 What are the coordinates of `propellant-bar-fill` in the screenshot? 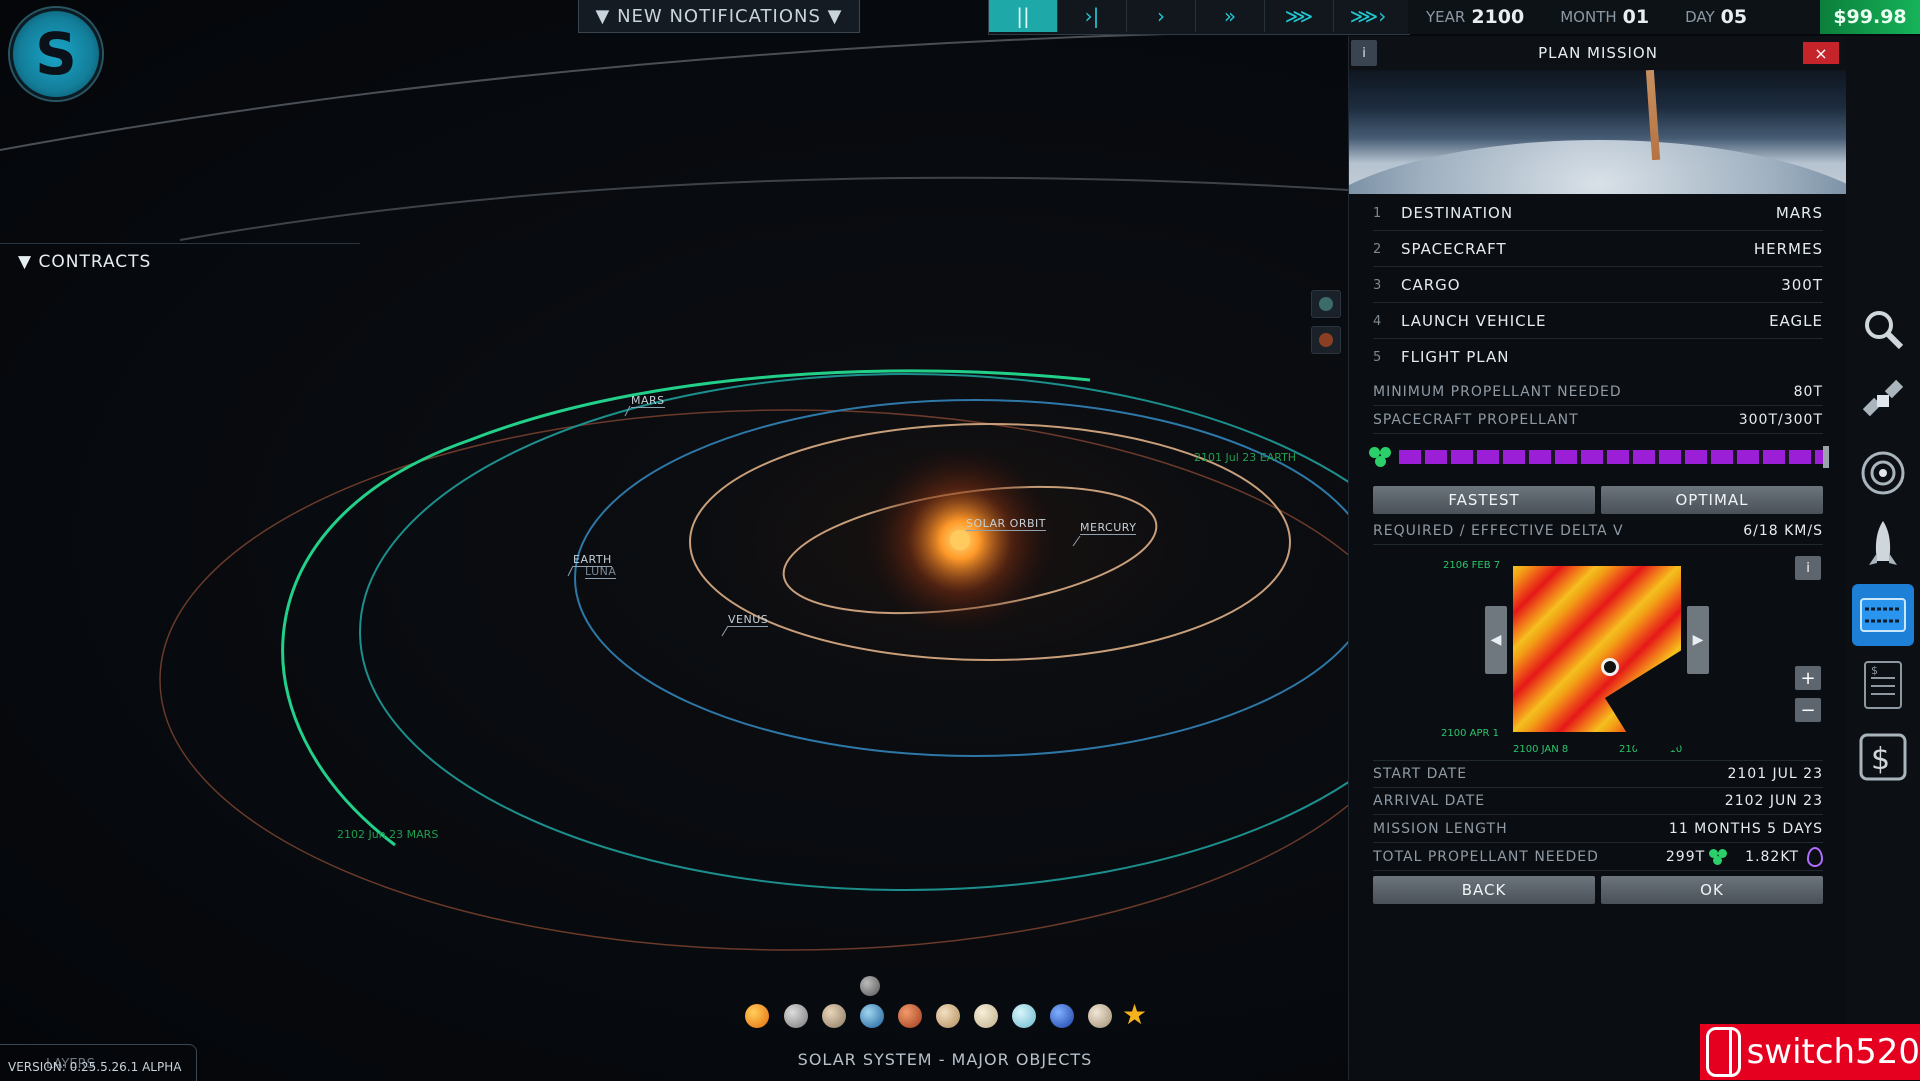 It's located at (1611, 457).